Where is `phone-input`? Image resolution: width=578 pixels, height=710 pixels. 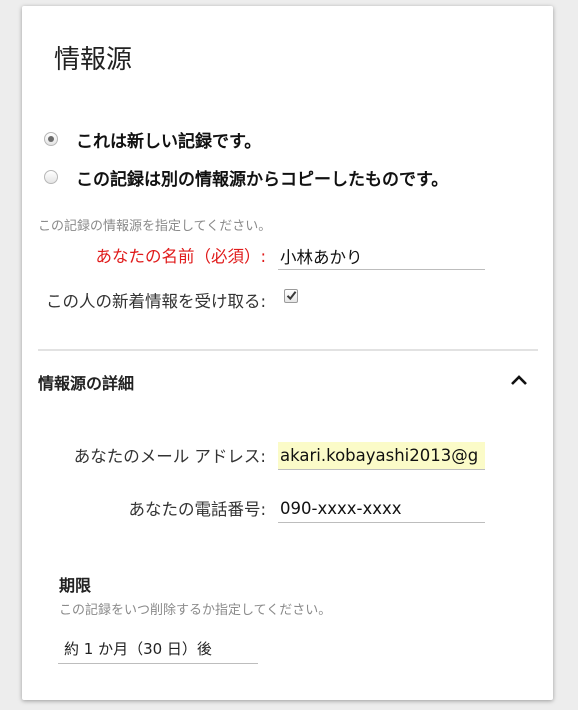
phone-input is located at coordinates (381, 509).